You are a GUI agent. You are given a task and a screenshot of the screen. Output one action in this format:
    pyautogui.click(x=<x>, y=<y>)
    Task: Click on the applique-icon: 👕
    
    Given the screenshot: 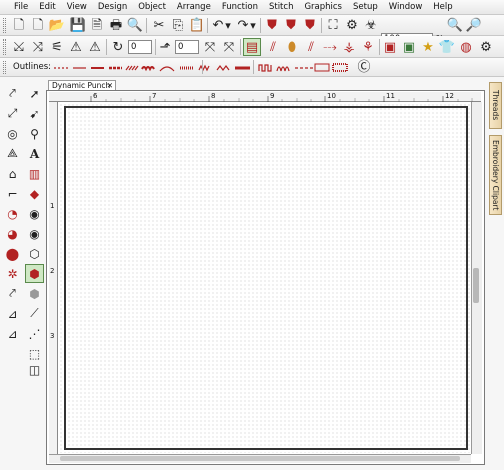 What is the action you would take?
    pyautogui.click(x=447, y=47)
    